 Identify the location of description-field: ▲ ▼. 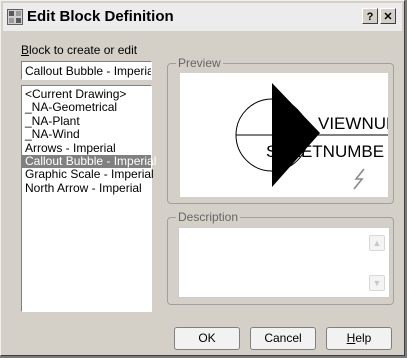
(284, 262).